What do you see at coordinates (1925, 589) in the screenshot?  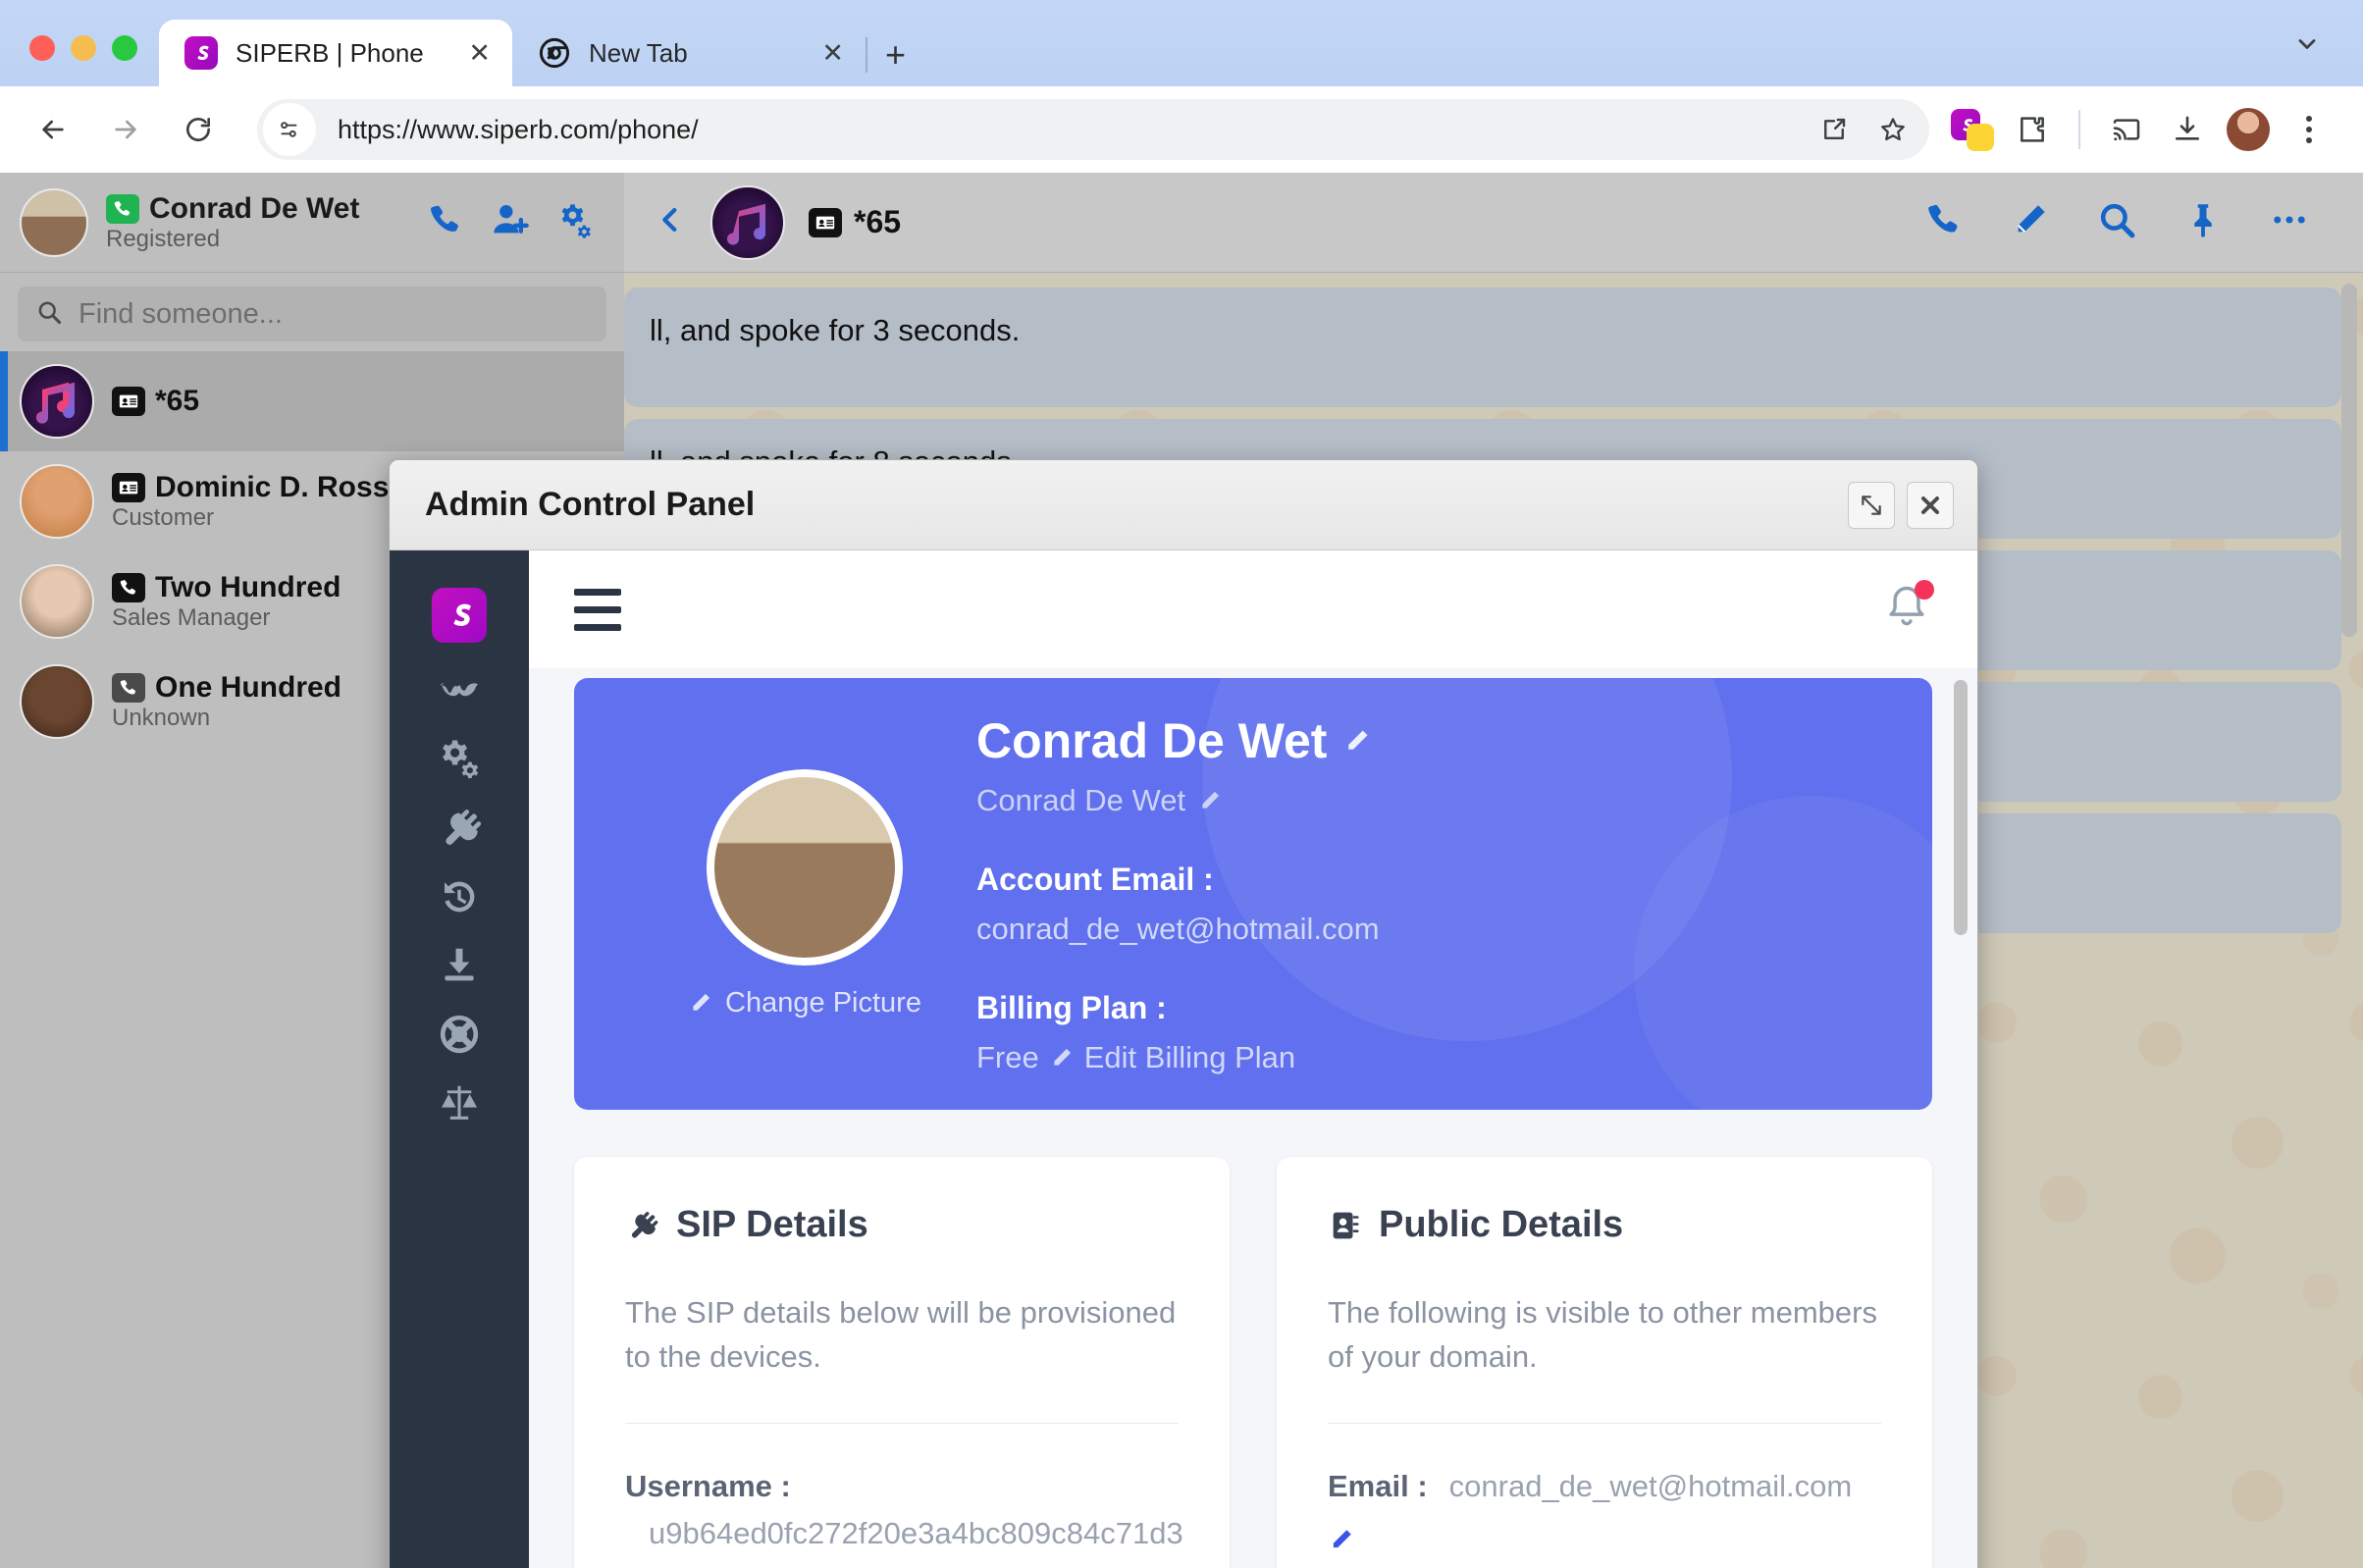 I see `notification-badge` at bounding box center [1925, 589].